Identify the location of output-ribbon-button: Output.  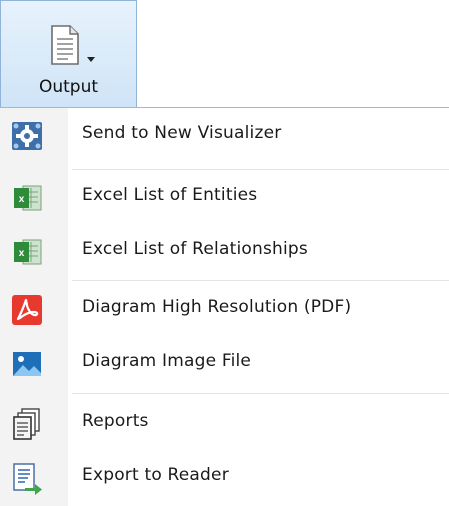
(68, 54).